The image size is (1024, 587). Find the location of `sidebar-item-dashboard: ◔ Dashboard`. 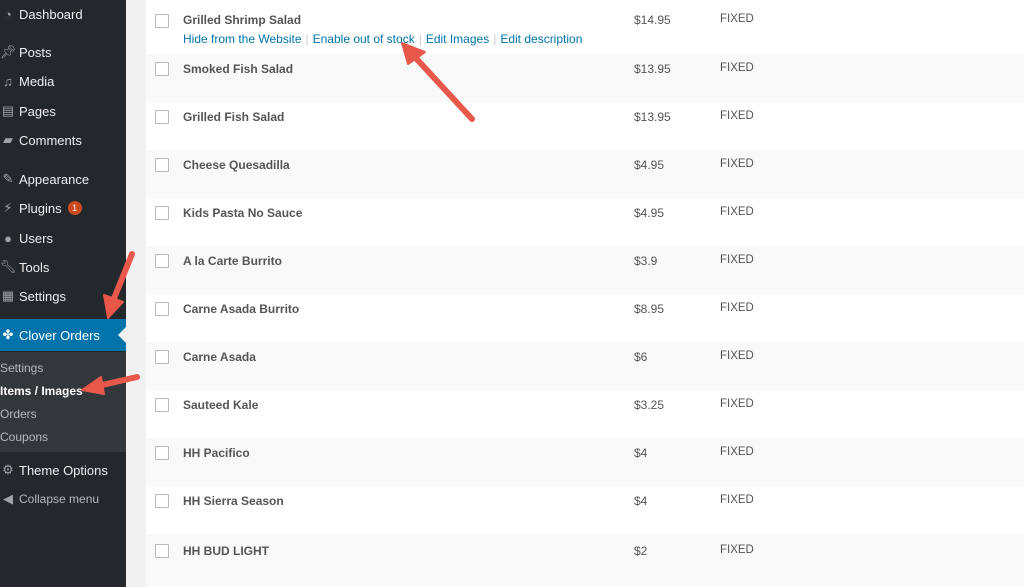

sidebar-item-dashboard: ◔ Dashboard is located at coordinates (63, 14).